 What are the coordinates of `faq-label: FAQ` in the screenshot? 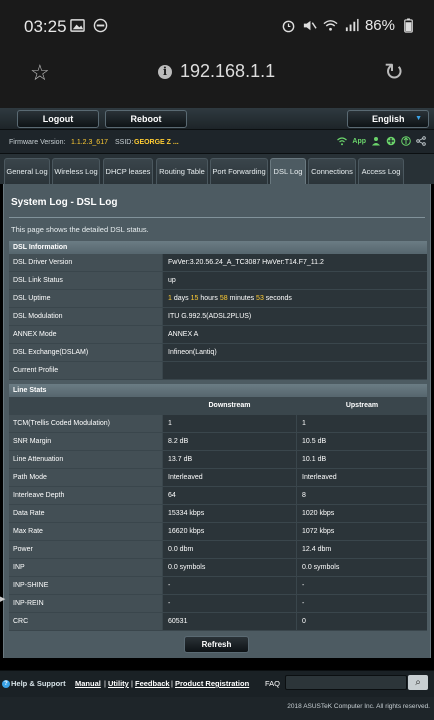 It's located at (273, 683).